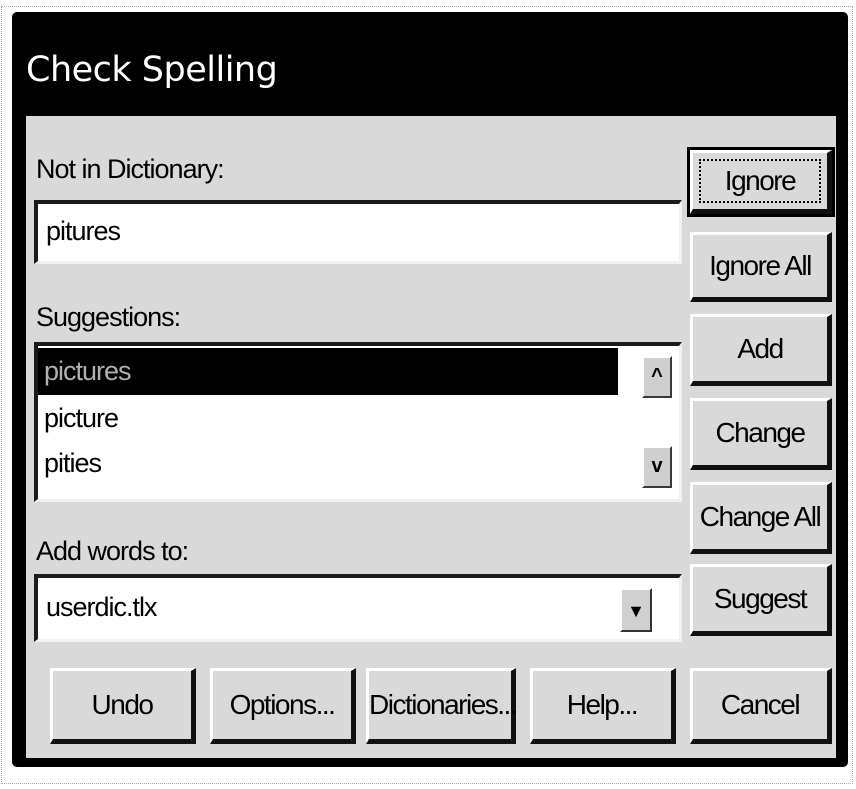  I want to click on suggestion-item-label: pities, so click(73, 463).